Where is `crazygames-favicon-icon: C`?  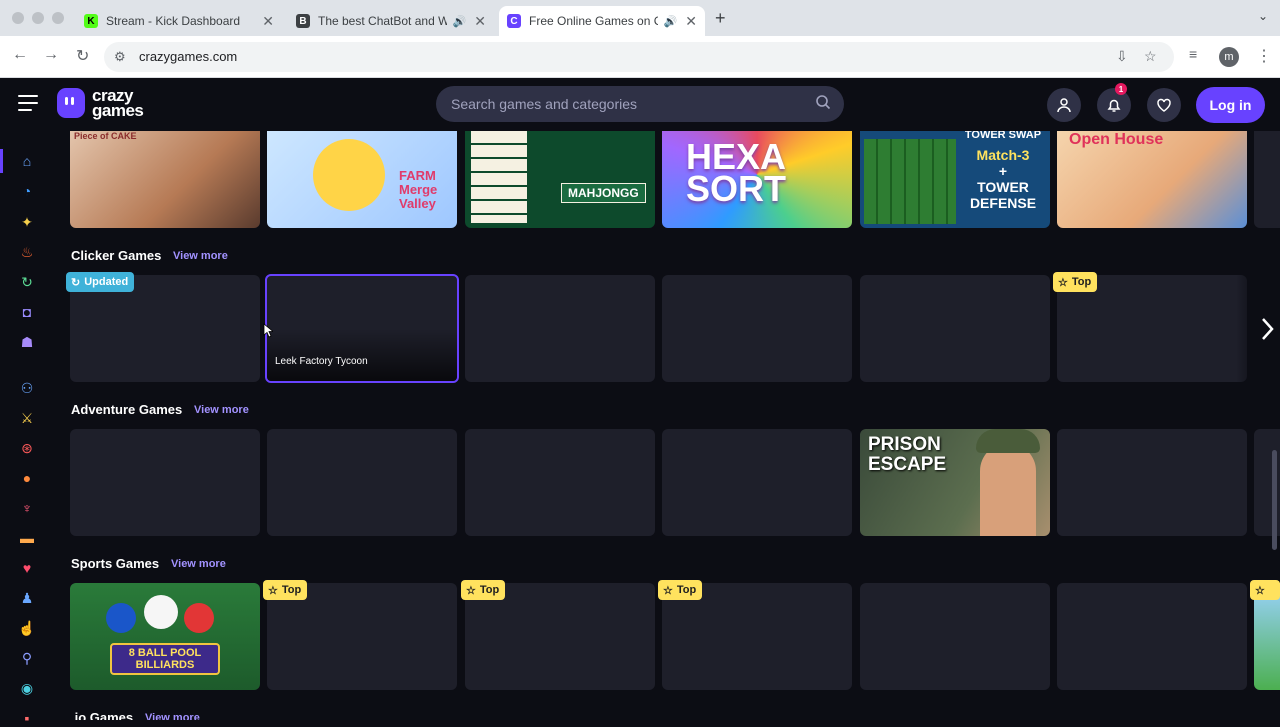 crazygames-favicon-icon: C is located at coordinates (514, 21).